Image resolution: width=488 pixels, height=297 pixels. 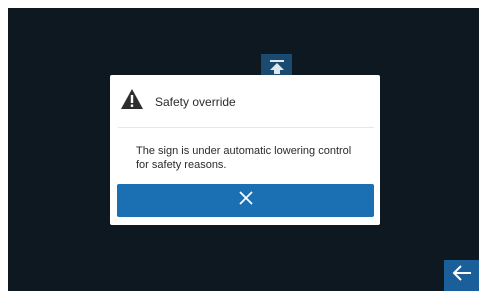 What do you see at coordinates (246, 127) in the screenshot?
I see `dialog-divider` at bounding box center [246, 127].